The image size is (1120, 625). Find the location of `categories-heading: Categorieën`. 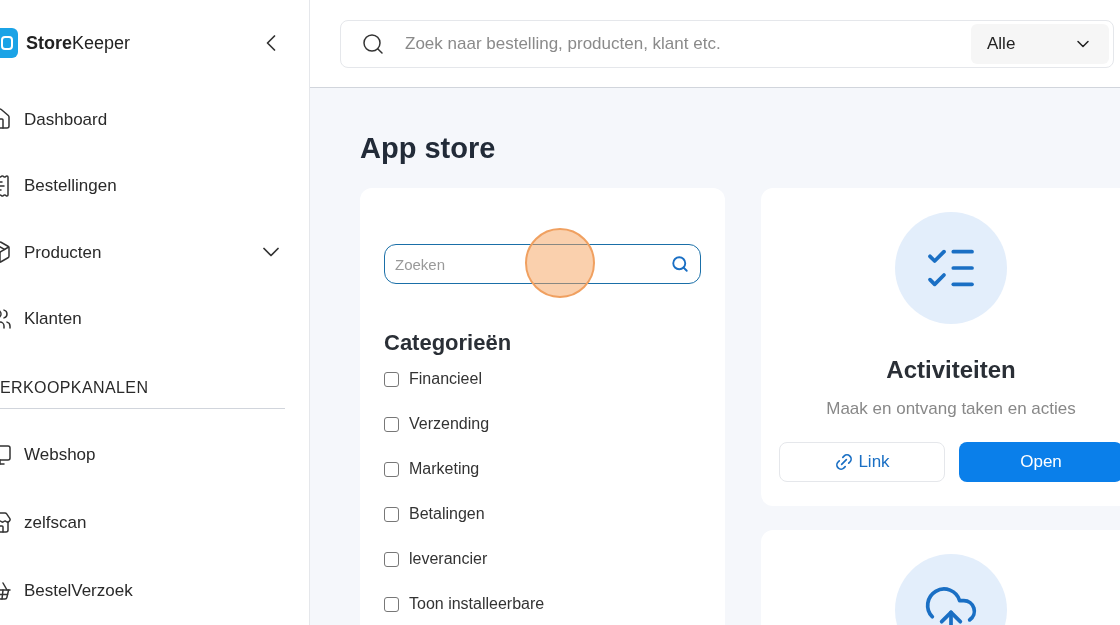

categories-heading: Categorieën is located at coordinates (448, 343).